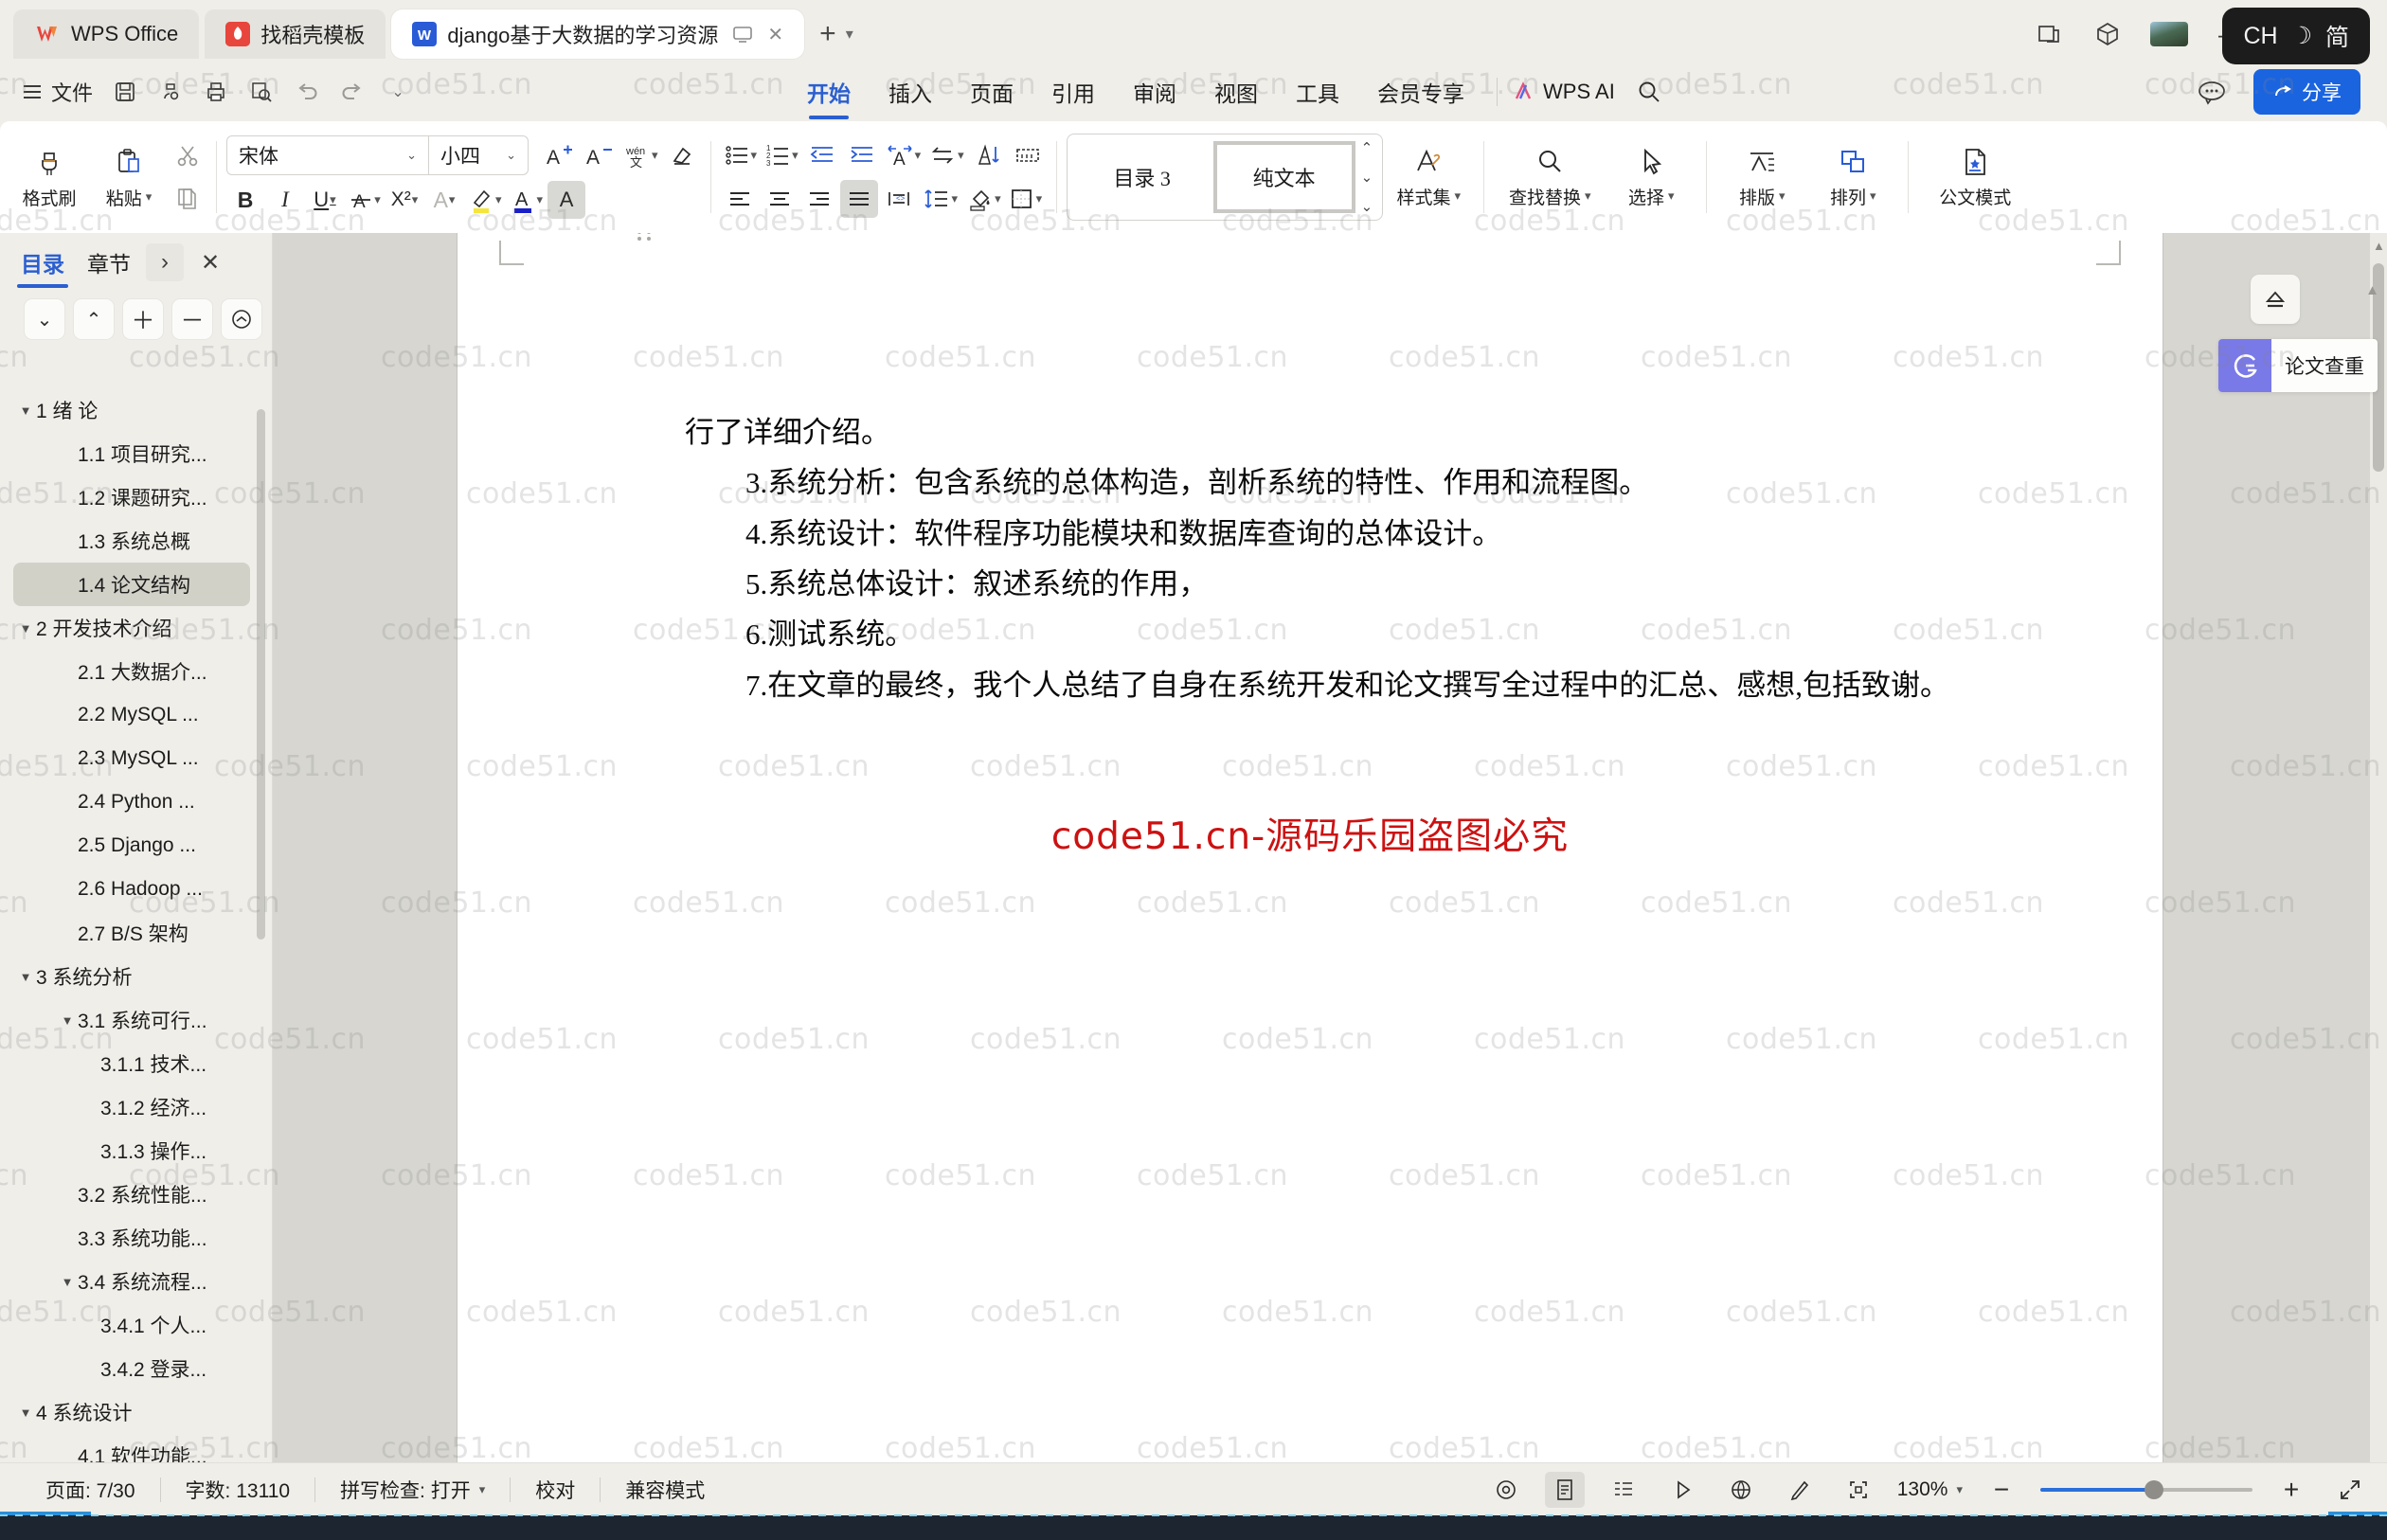  Describe the element at coordinates (131, 976) in the screenshot. I see `toc-item: ▼ 3 系统分析` at that location.